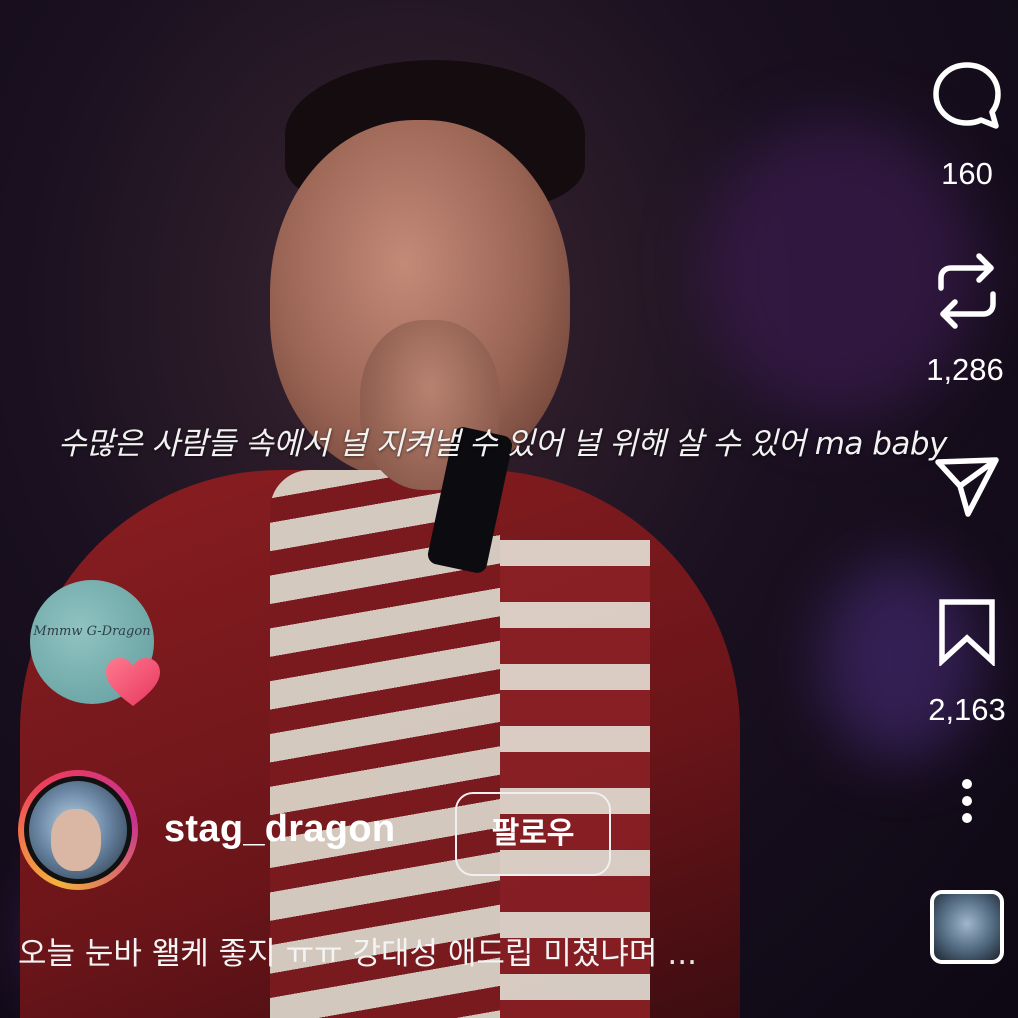 The width and height of the screenshot is (1018, 1018). What do you see at coordinates (967, 632) in the screenshot?
I see `bookmark-icon` at bounding box center [967, 632].